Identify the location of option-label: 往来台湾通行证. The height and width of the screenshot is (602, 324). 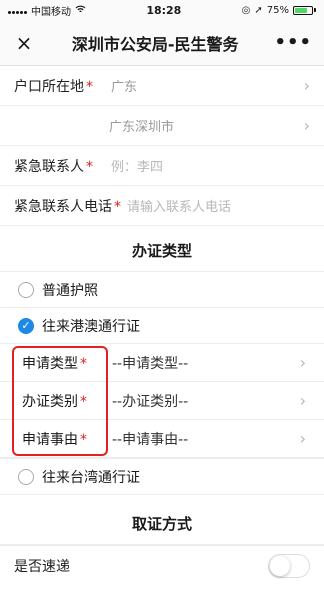
(91, 477).